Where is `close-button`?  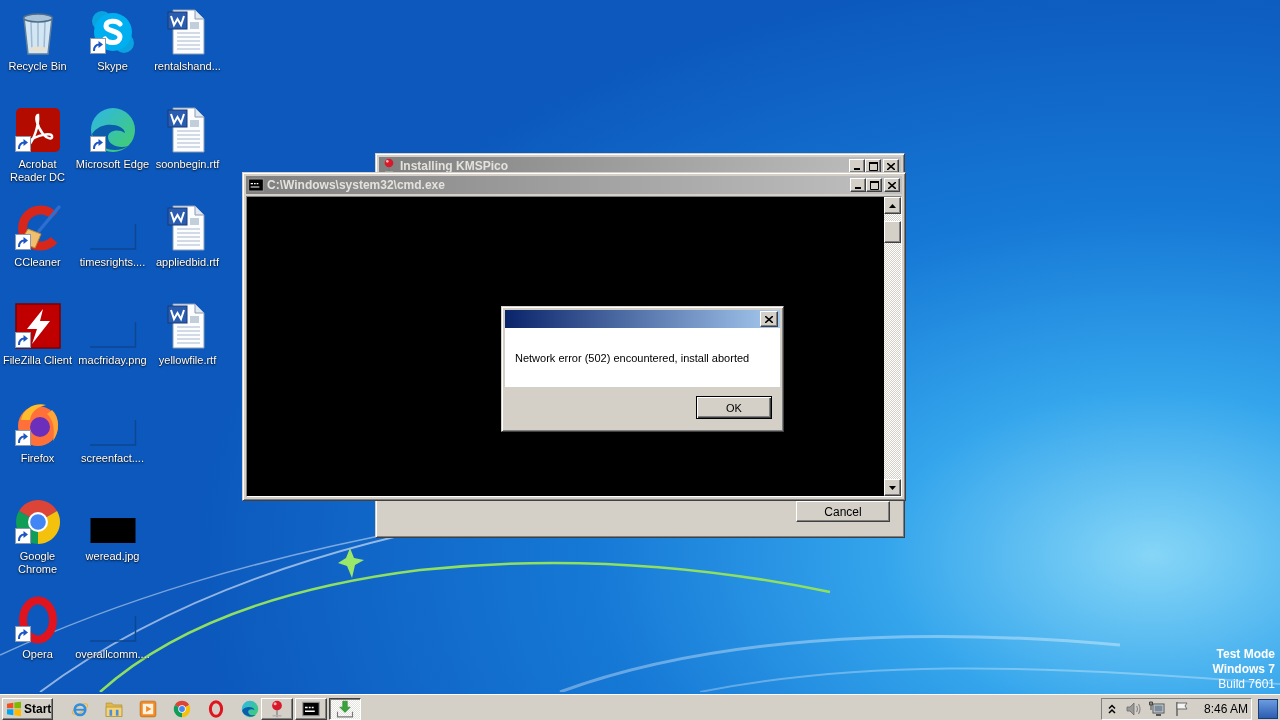 close-button is located at coordinates (769, 319).